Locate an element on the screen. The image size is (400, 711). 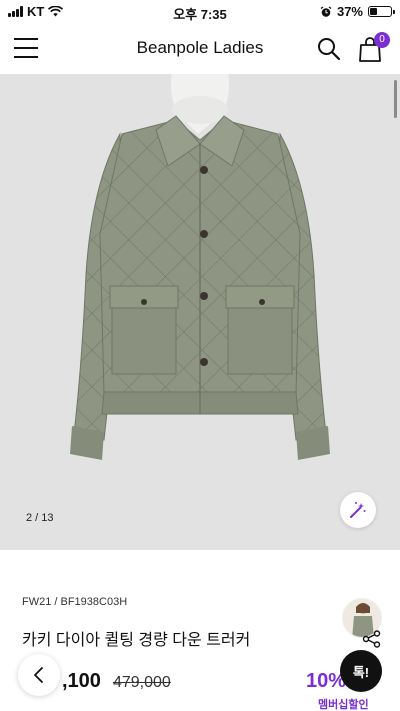
gallery-scrollbar is located at coordinates (395, 99).